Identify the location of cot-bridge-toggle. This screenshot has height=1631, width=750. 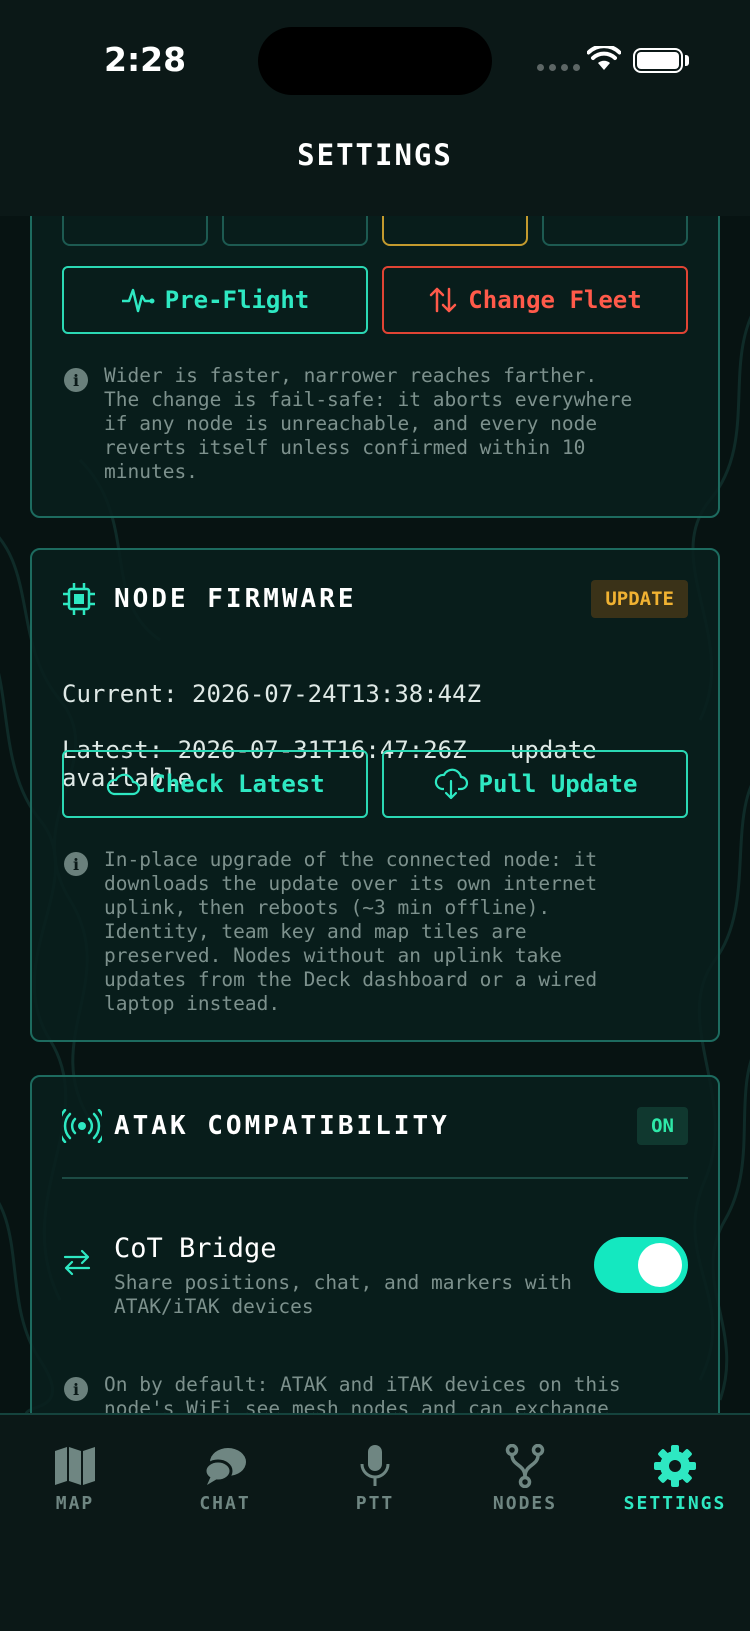
(641, 1265).